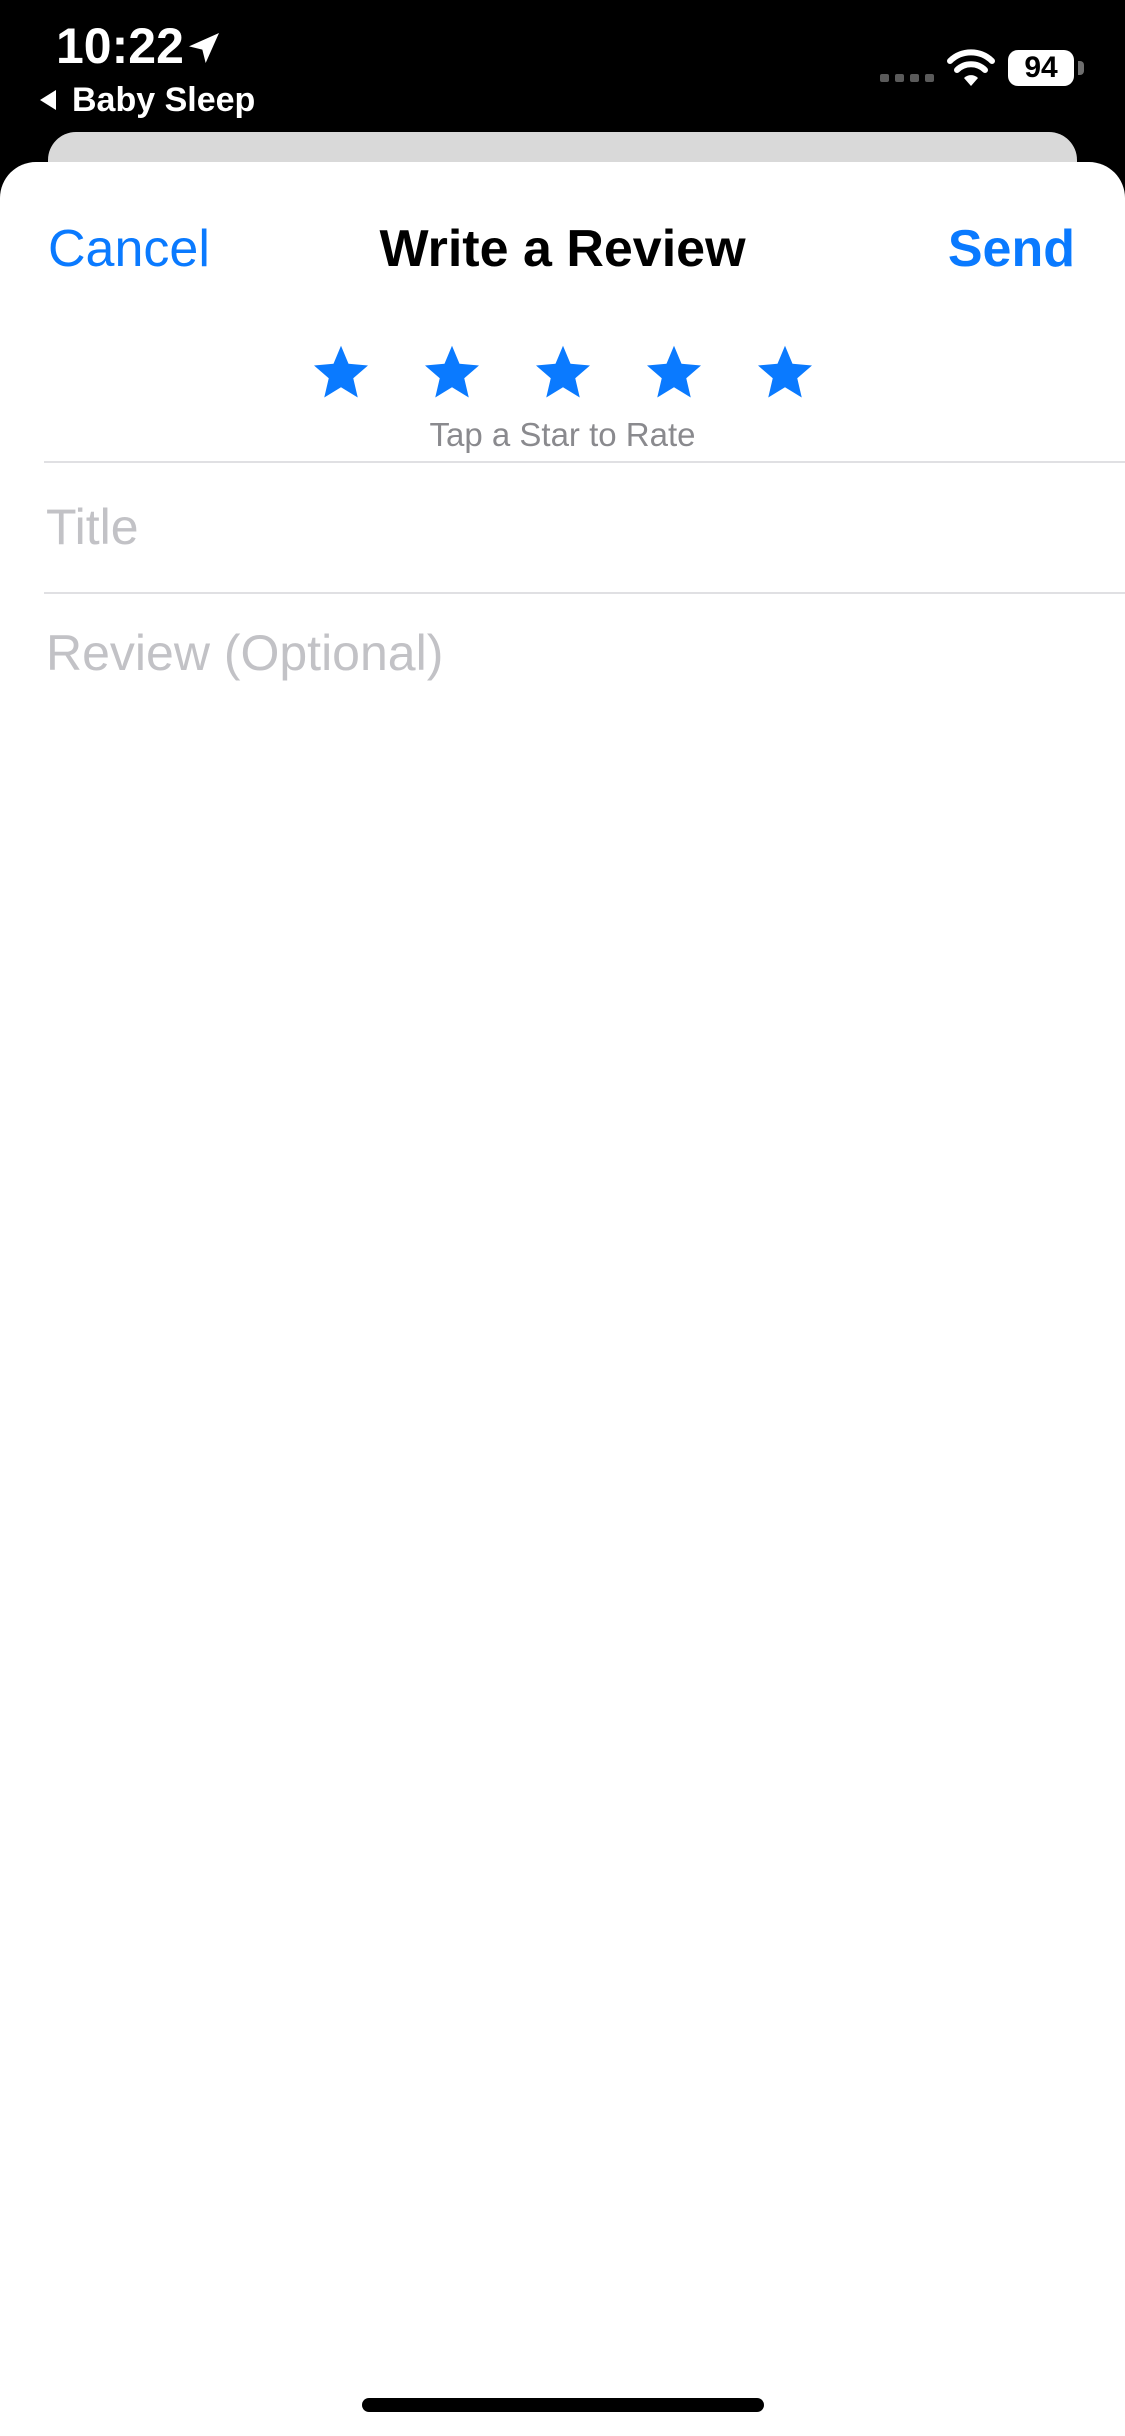 Image resolution: width=1125 pixels, height=2436 pixels. Describe the element at coordinates (1011, 249) in the screenshot. I see `send-button: Send` at that location.